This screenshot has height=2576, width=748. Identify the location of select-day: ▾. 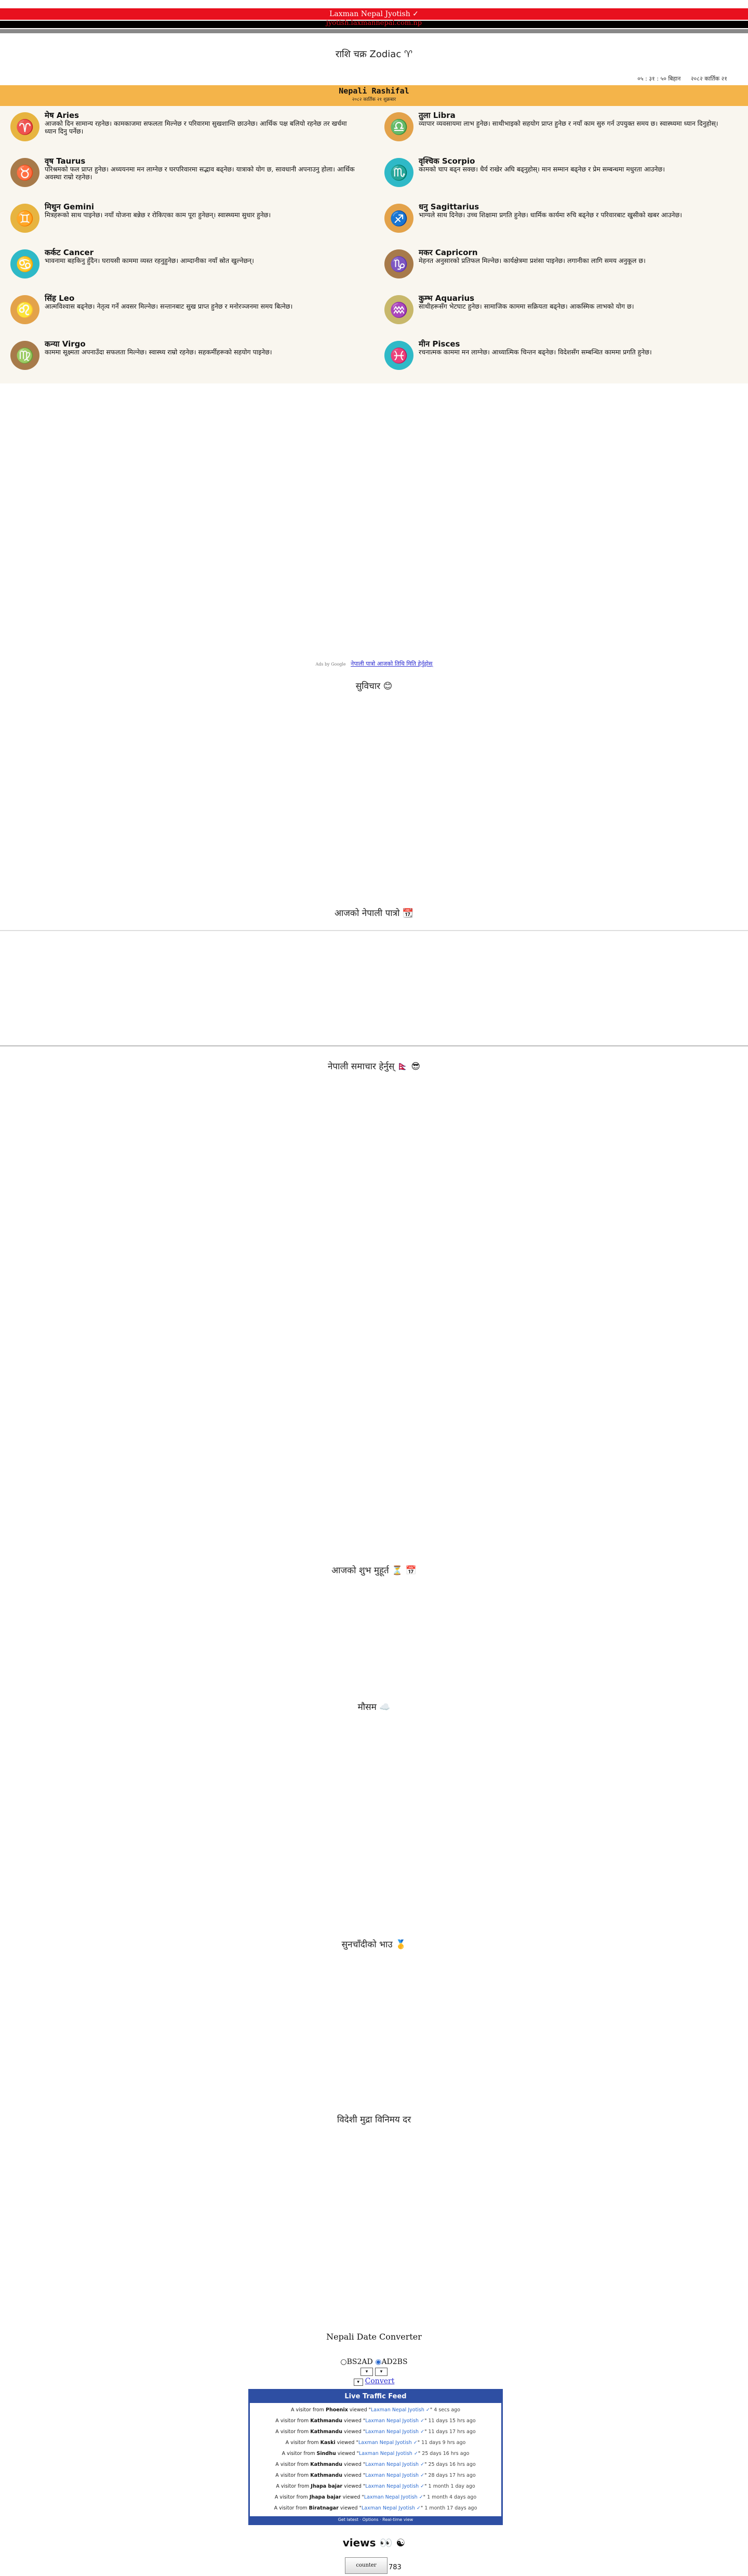
(358, 2383).